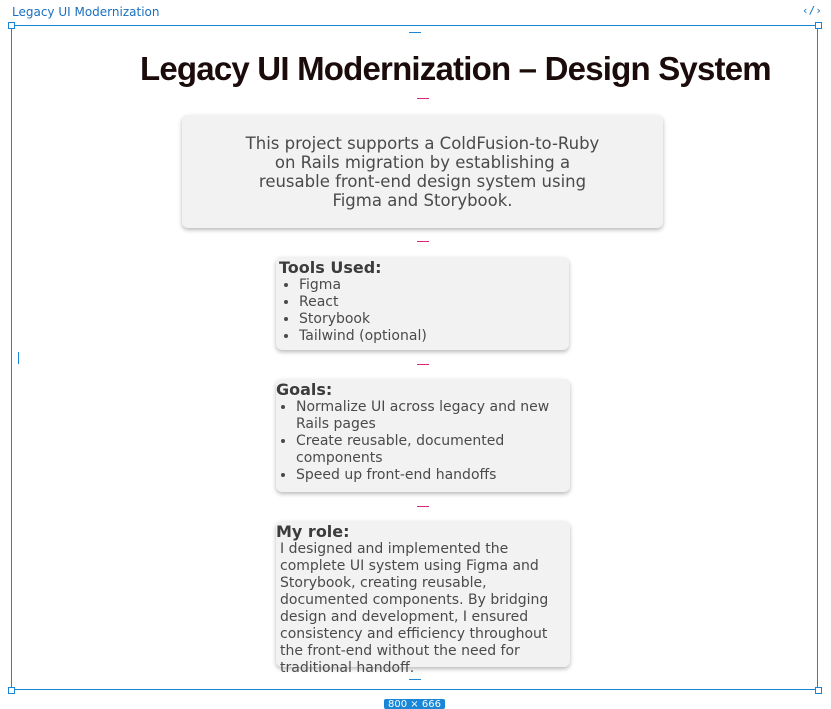 The width and height of the screenshot is (831, 709). Describe the element at coordinates (330, 267) in the screenshot. I see `tools-heading: Tools Used:` at that location.